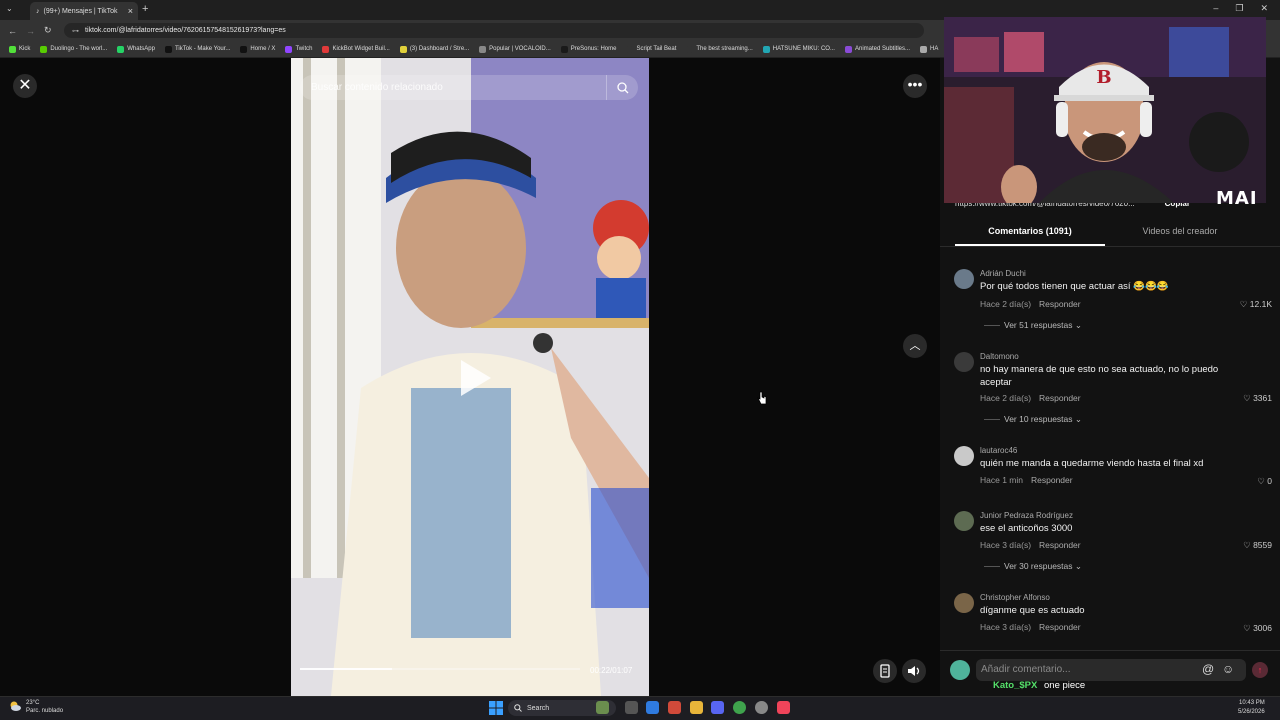 Image resolution: width=1280 pixels, height=720 pixels. Describe the element at coordinates (696, 707) in the screenshot. I see `file-explorer-icon` at that location.